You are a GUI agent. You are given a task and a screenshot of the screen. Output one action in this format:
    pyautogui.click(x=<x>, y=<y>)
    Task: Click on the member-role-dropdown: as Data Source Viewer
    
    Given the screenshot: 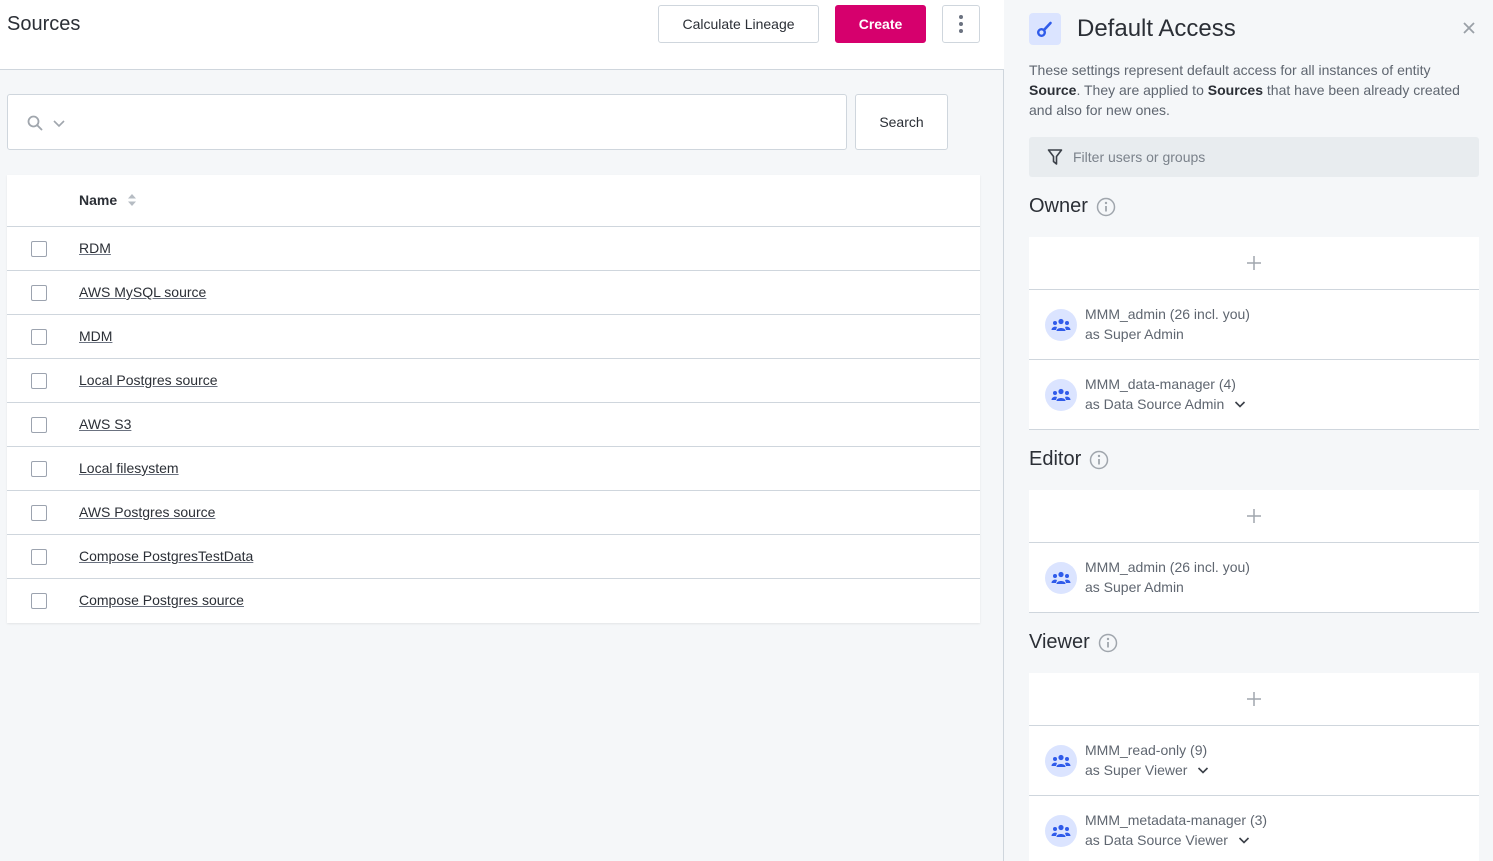 What is the action you would take?
    pyautogui.click(x=1167, y=840)
    